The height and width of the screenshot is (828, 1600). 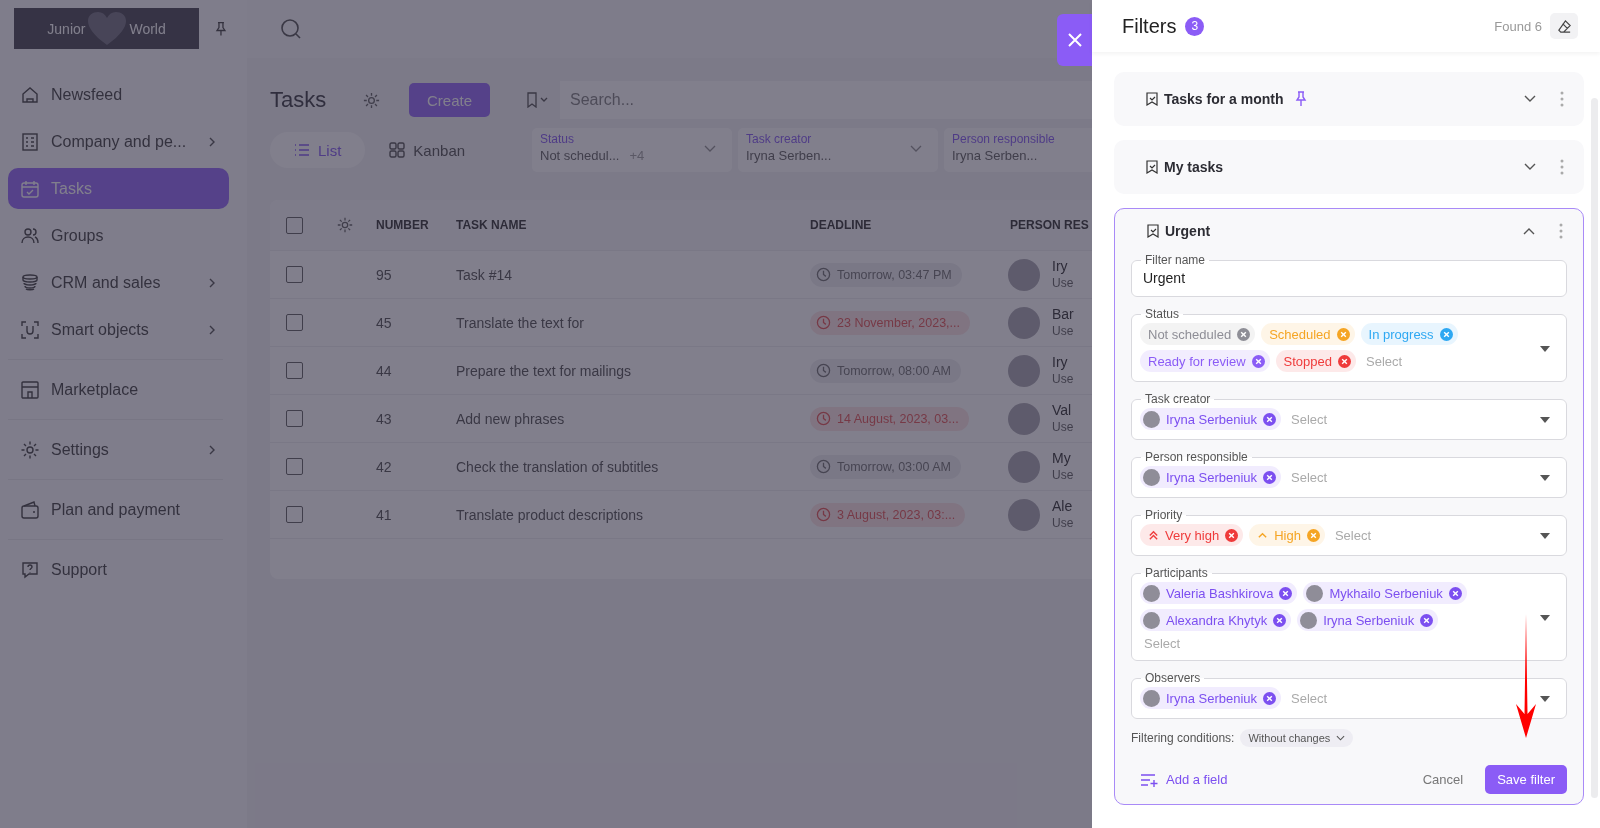 I want to click on view-tab: Kanban, so click(x=427, y=150).